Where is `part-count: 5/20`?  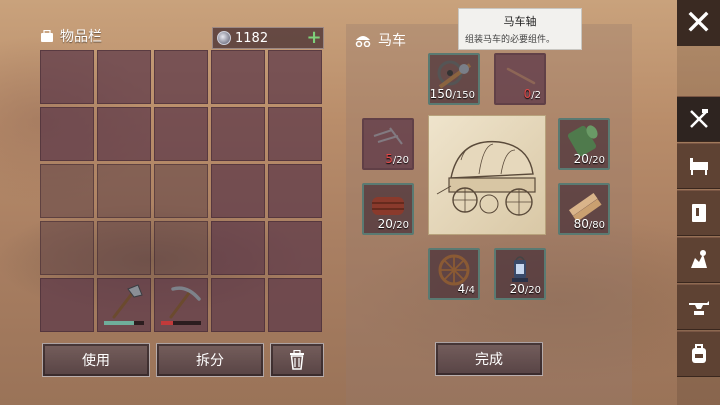
part-count: 5/20 is located at coordinates (397, 159).